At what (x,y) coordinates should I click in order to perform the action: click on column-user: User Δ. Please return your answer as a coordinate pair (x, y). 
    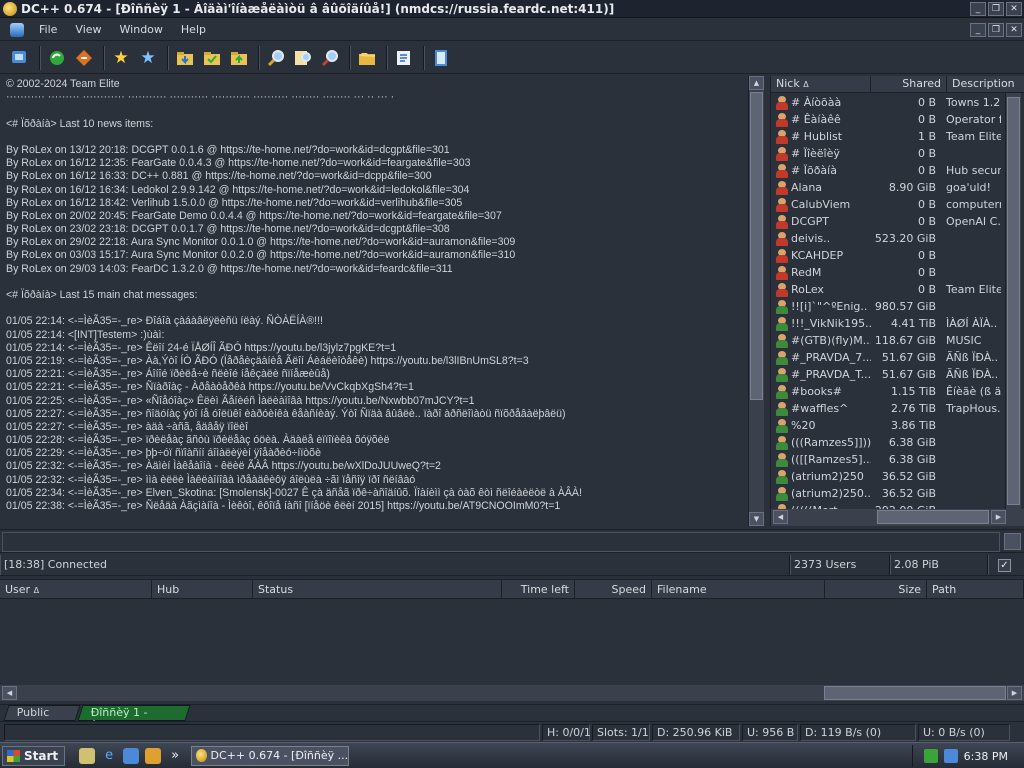
    Looking at the image, I should click on (76, 589).